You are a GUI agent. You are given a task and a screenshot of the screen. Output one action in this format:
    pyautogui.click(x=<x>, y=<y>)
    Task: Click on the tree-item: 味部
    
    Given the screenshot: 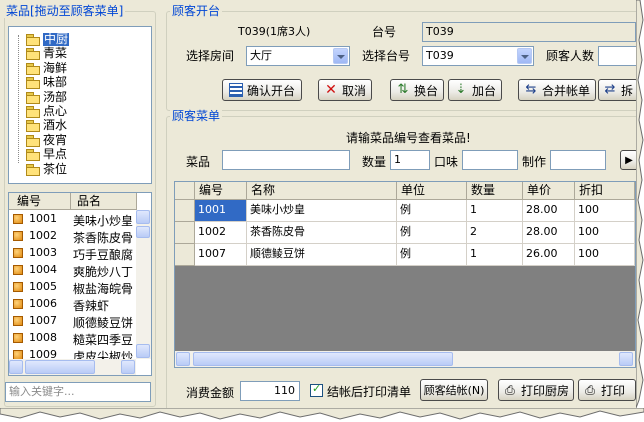 What is the action you would take?
    pyautogui.click(x=46, y=83)
    